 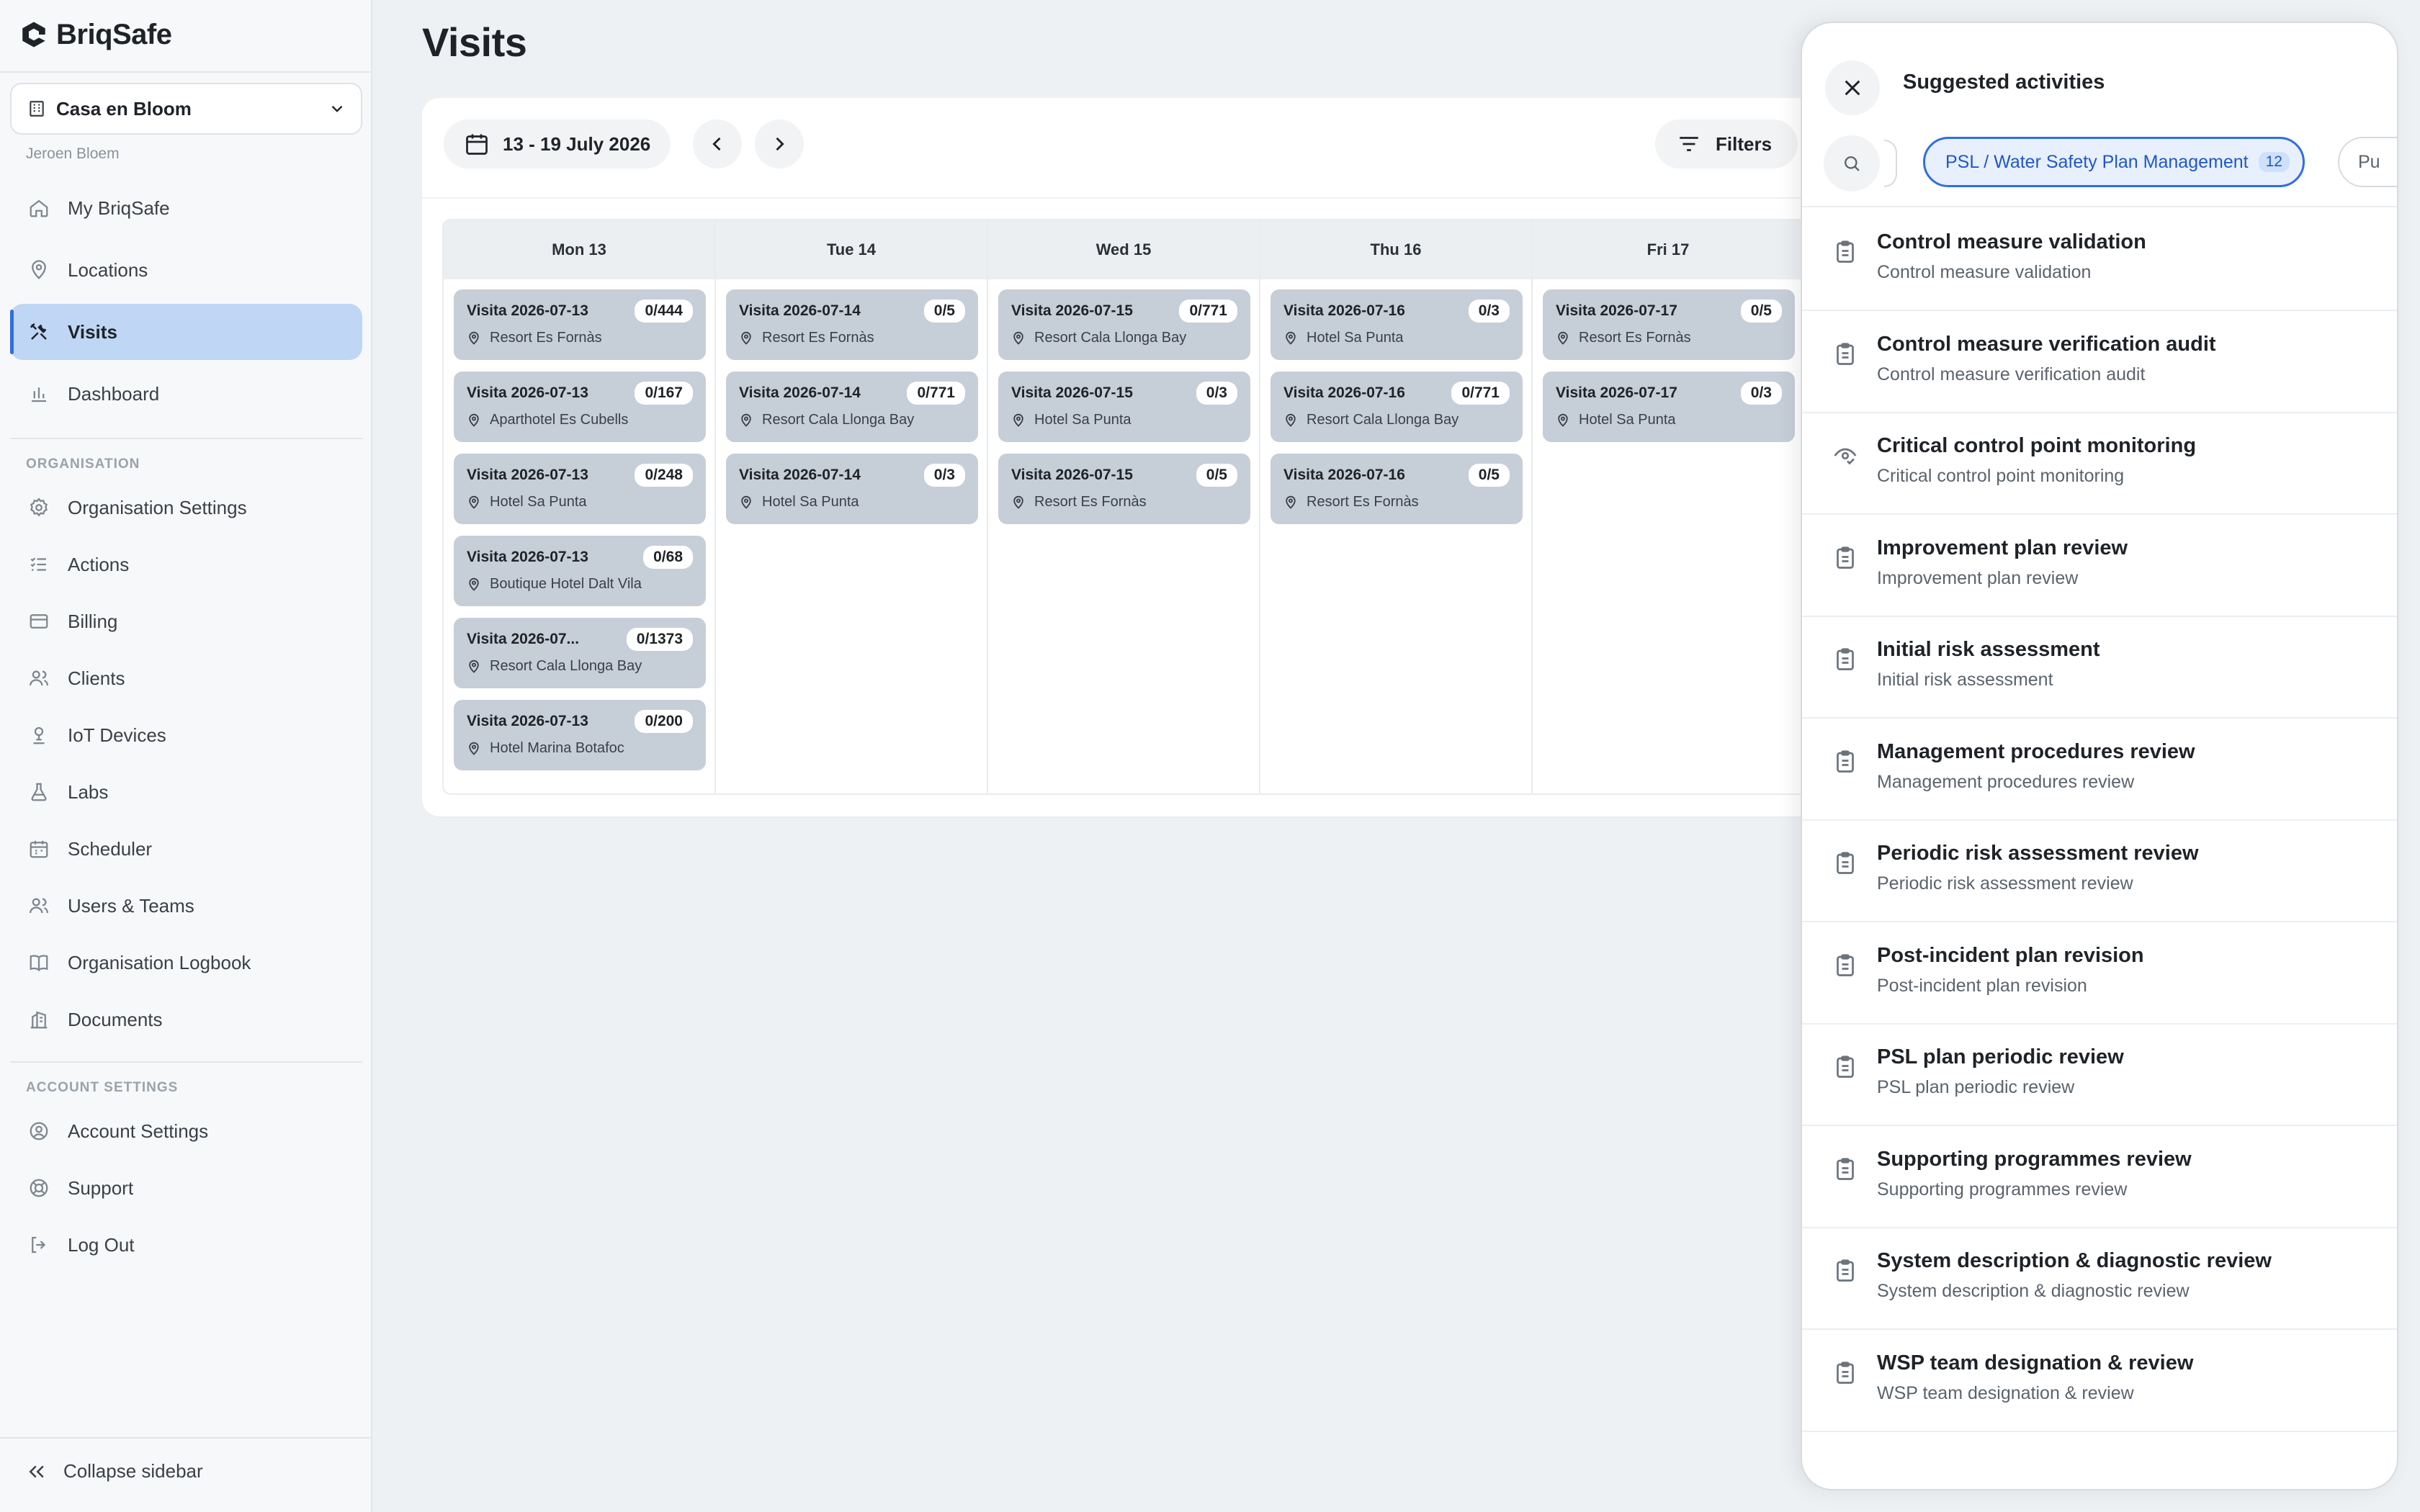 I want to click on collapse-sidebar-label: Collapse sidebar, so click(x=133, y=1471).